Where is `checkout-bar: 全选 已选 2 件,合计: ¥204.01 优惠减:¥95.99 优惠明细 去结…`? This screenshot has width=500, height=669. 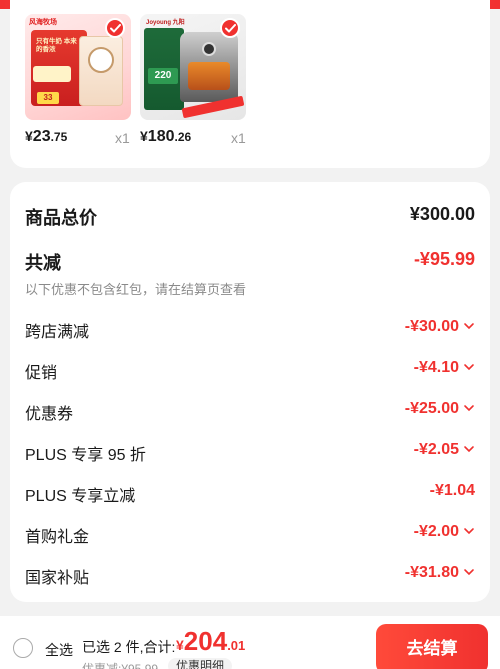 checkout-bar: 全选 已选 2 件,合计: ¥204.01 优惠减:¥95.99 优惠明细 去结… is located at coordinates (250, 642).